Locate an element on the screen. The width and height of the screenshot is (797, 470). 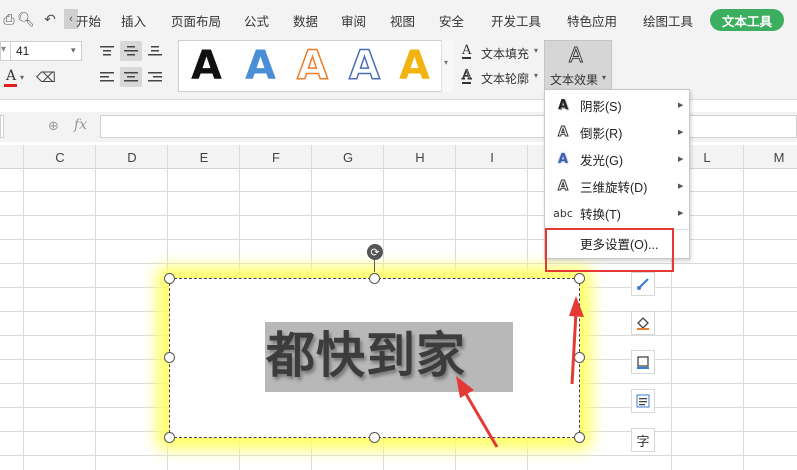
annotation-arrows is located at coordinates (520, 372).